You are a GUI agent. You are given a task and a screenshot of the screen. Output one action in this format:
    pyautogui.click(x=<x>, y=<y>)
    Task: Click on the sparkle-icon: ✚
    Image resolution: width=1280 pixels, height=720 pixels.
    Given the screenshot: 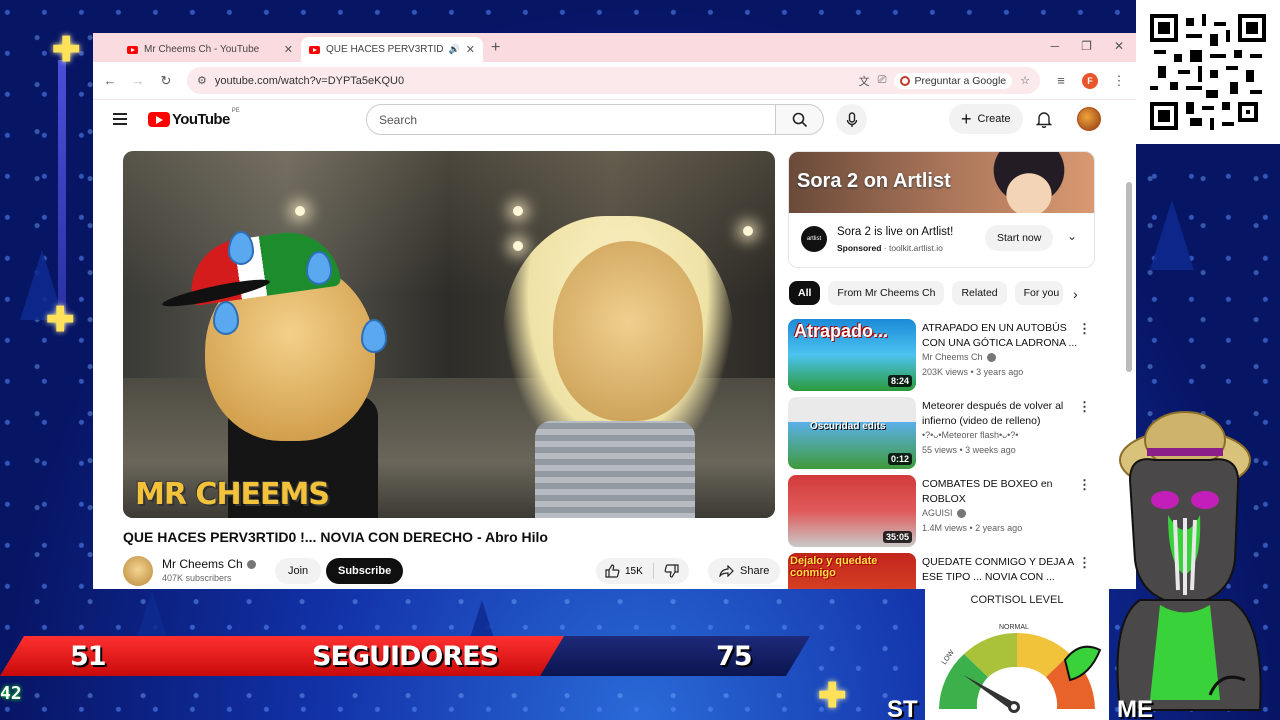 What is the action you would take?
    pyautogui.click(x=60, y=320)
    